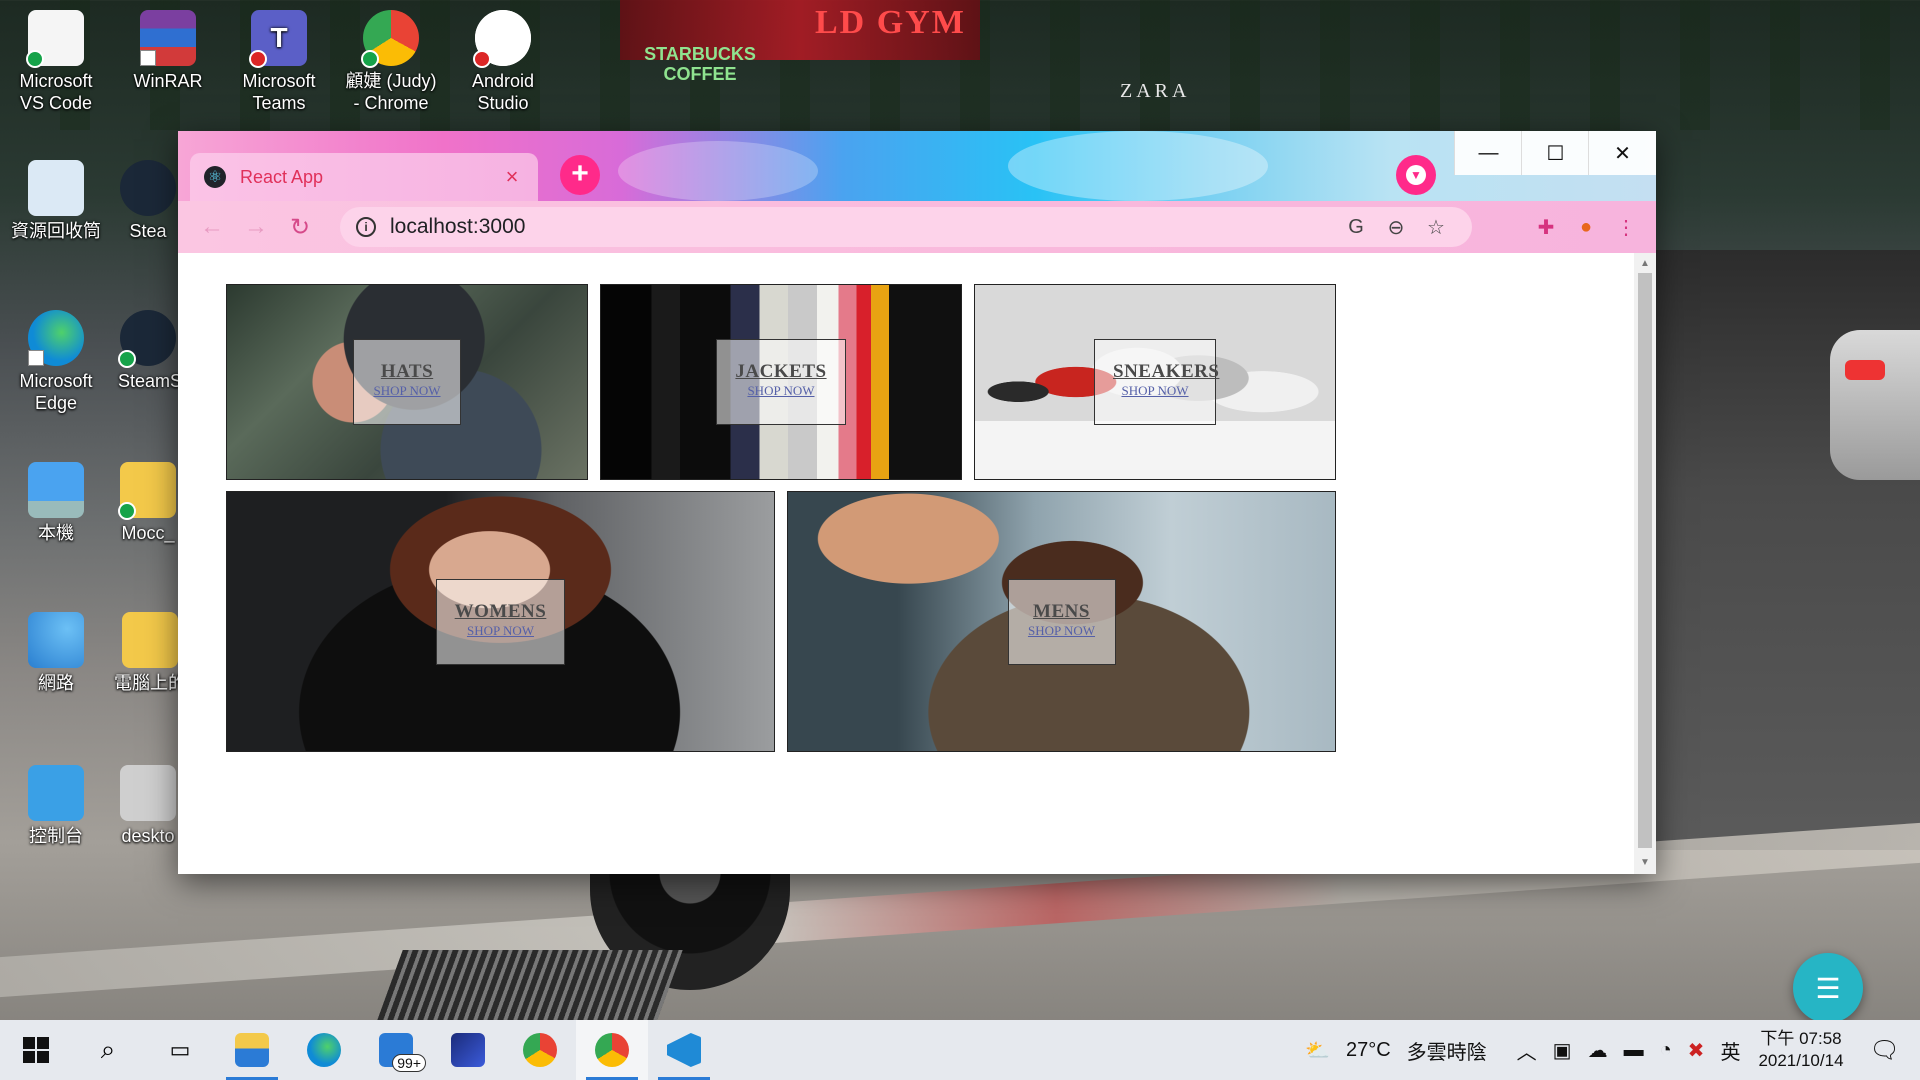  Describe the element at coordinates (56, 188) in the screenshot. I see `recycle-bin-icon` at that location.